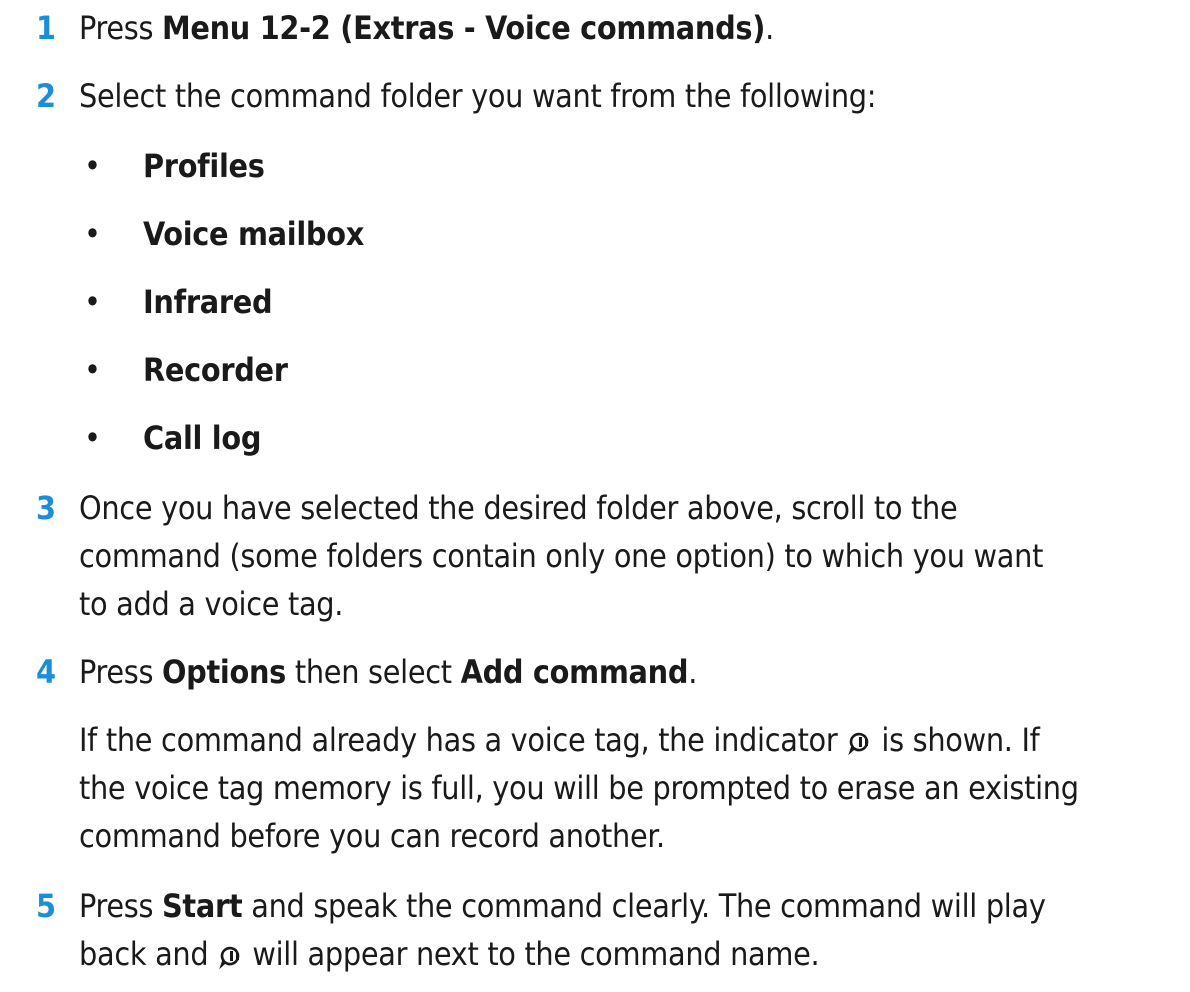 The width and height of the screenshot is (1190, 992). What do you see at coordinates (46, 28) in the screenshot?
I see `step-number: 1` at bounding box center [46, 28].